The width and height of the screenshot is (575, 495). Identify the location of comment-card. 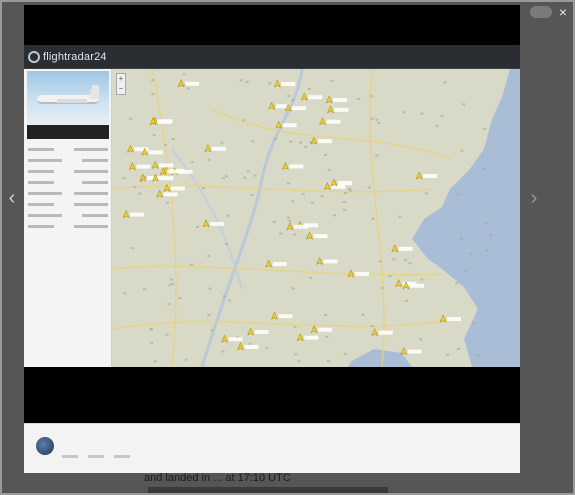
(272, 448).